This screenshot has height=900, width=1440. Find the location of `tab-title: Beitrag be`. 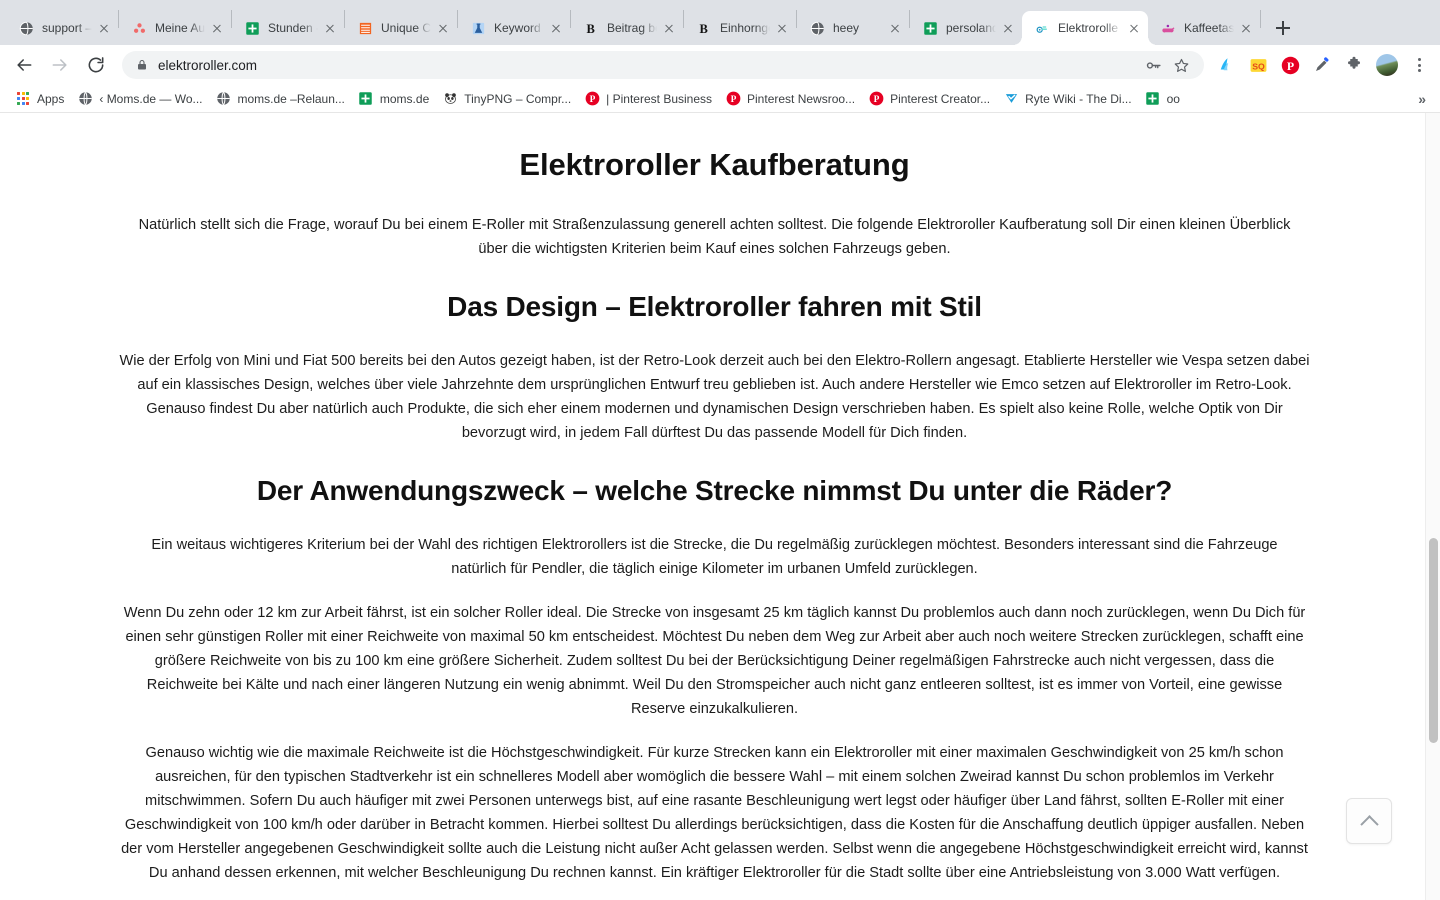

tab-title: Beitrag be is located at coordinates (632, 28).